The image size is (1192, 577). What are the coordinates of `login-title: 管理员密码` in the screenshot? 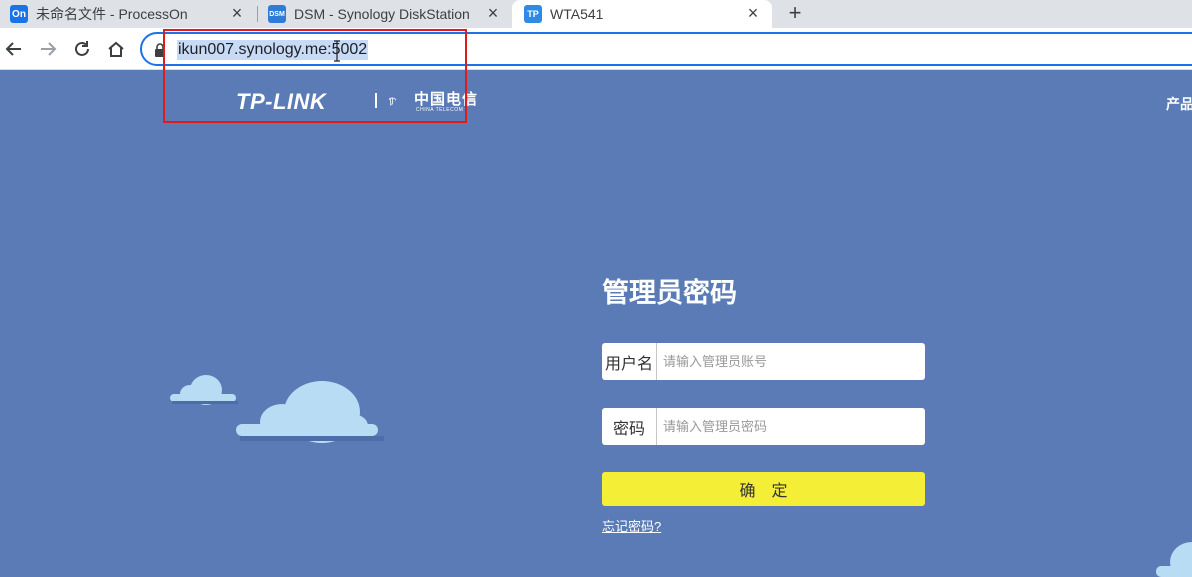 It's located at (669, 293).